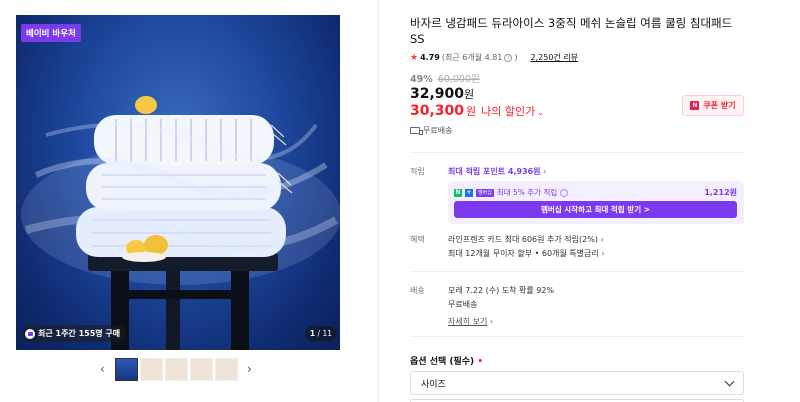  I want to click on max-points-text: 최대 적립 포인트 4,936원, so click(494, 171).